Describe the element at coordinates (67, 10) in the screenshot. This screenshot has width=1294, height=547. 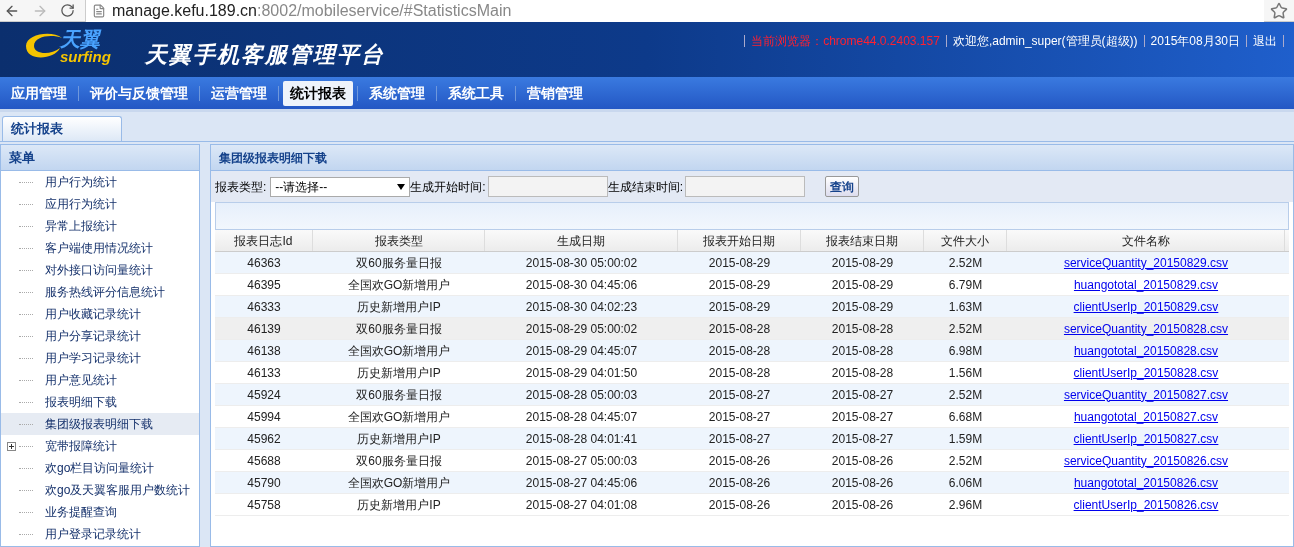
I see `reload-icon` at that location.